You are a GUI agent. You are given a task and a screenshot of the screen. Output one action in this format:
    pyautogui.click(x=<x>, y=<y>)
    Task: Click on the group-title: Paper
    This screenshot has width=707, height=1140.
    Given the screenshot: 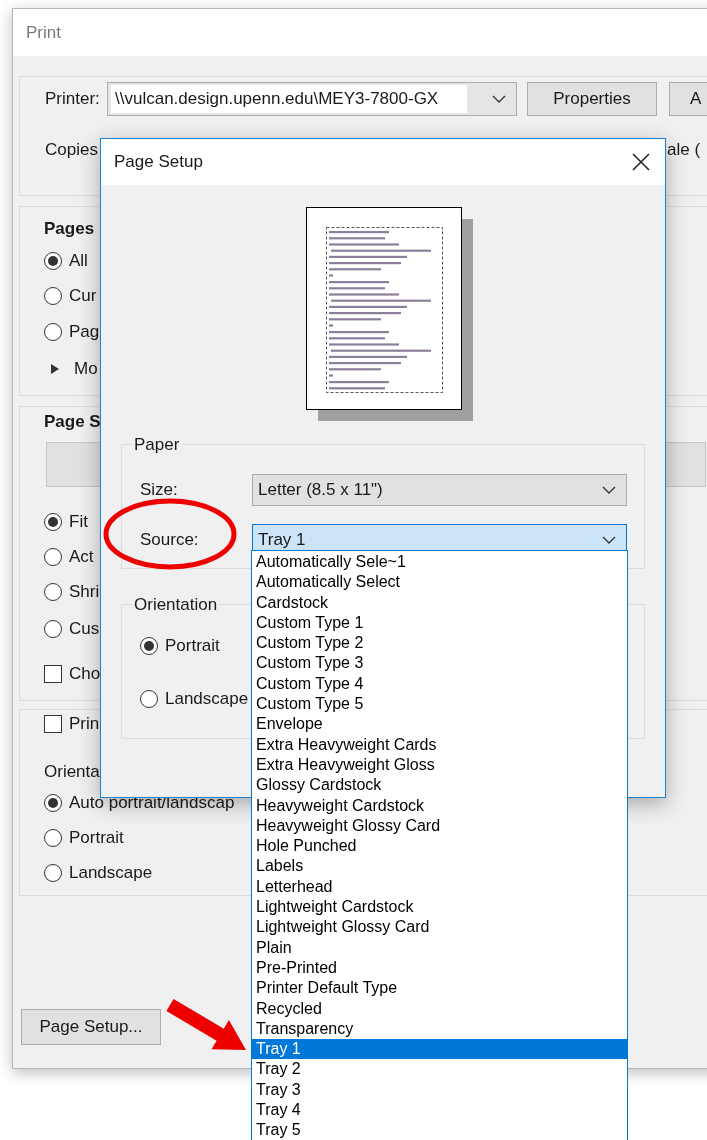 What is the action you would take?
    pyautogui.click(x=157, y=445)
    